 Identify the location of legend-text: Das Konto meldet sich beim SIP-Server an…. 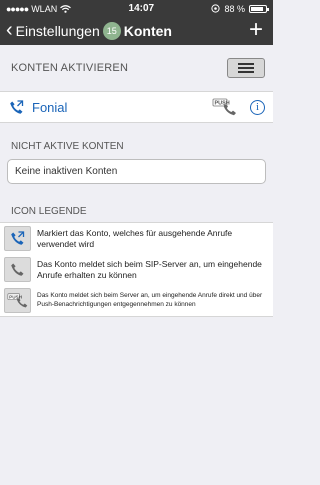
(149, 269).